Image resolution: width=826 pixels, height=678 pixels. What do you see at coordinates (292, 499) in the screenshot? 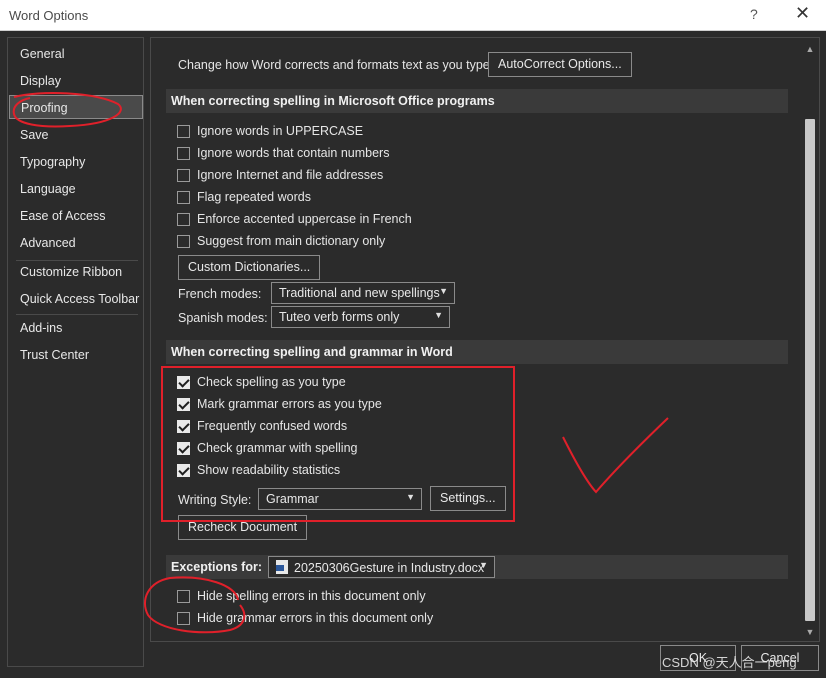
I see `writing-style-value: Grammar` at bounding box center [292, 499].